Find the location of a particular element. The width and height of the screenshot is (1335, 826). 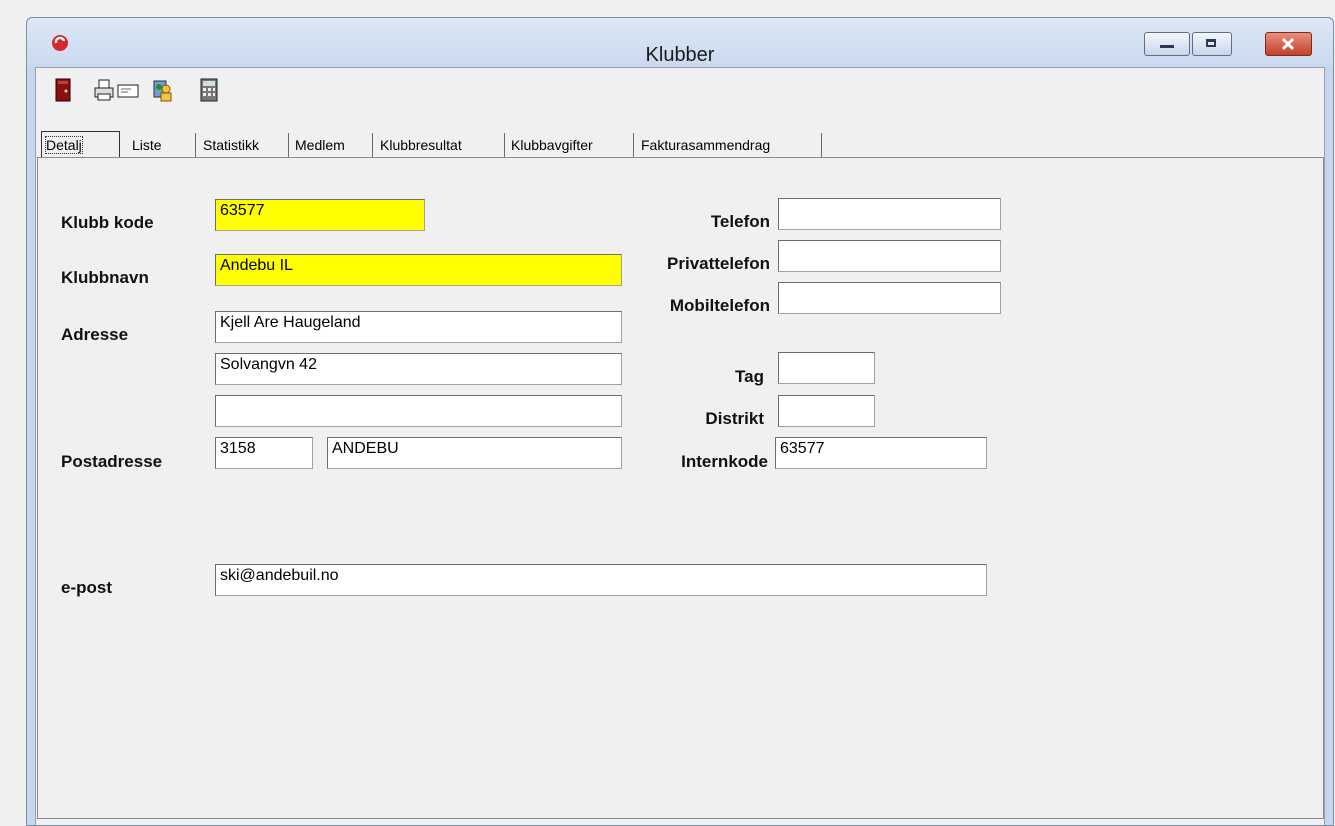

minimize-button is located at coordinates (1167, 44).